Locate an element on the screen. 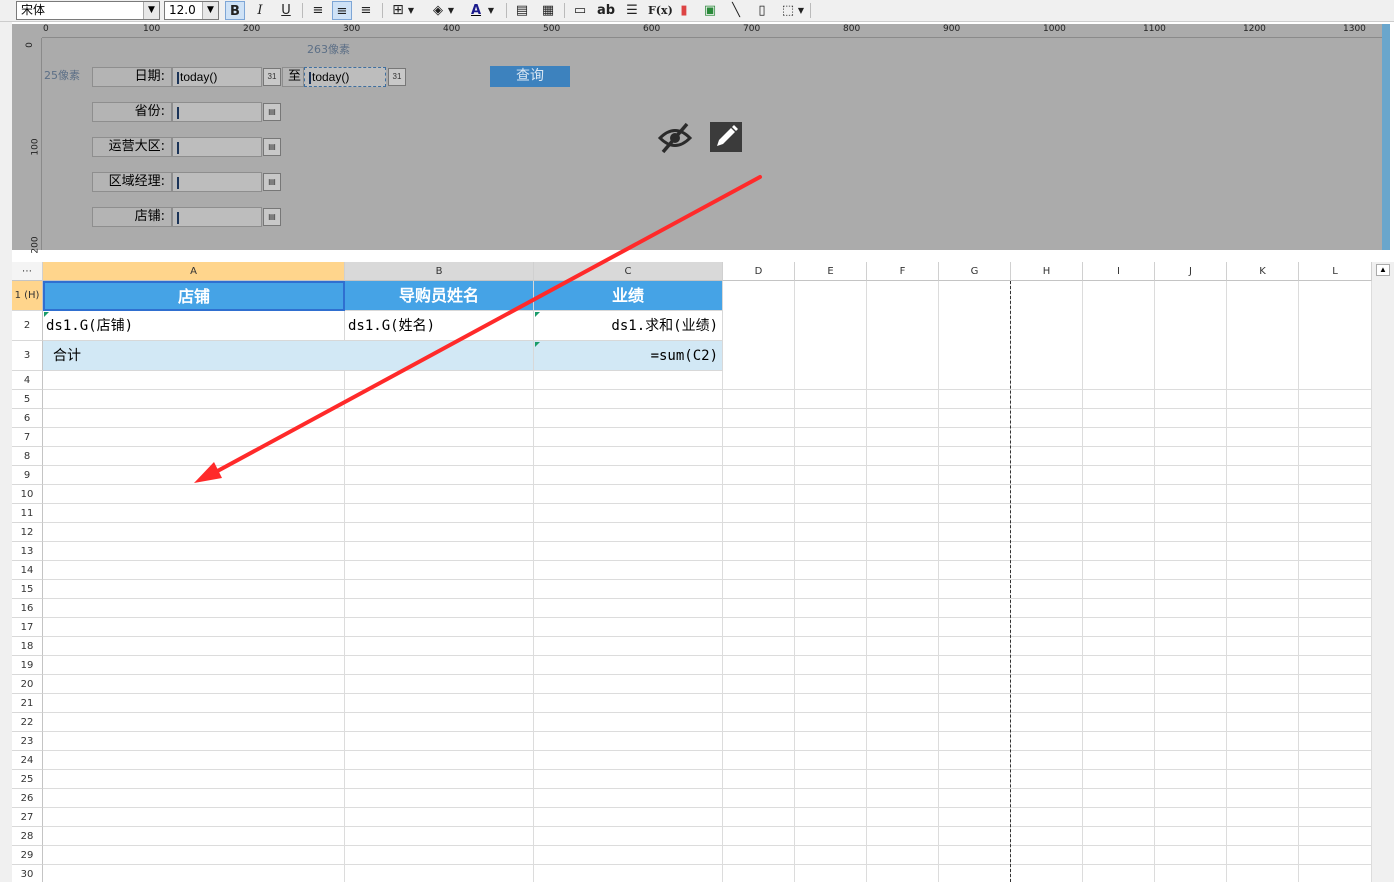  chart-icon: ▮ is located at coordinates (684, 10).